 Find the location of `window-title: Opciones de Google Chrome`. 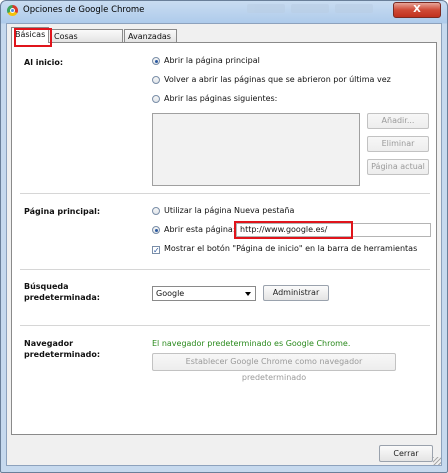

window-title: Opciones de Google Chrome is located at coordinates (84, 10).